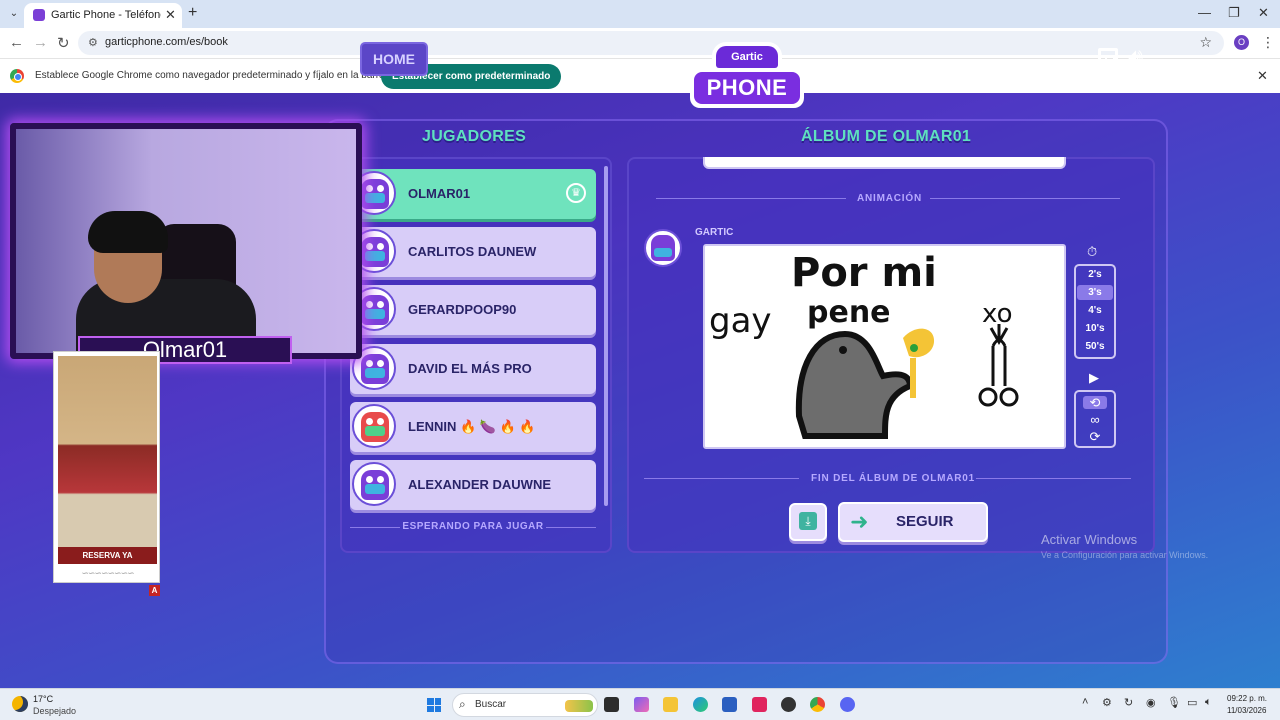 This screenshot has height=720, width=1280. I want to click on loop-bounce-icon: ⟳, so click(1095, 436).